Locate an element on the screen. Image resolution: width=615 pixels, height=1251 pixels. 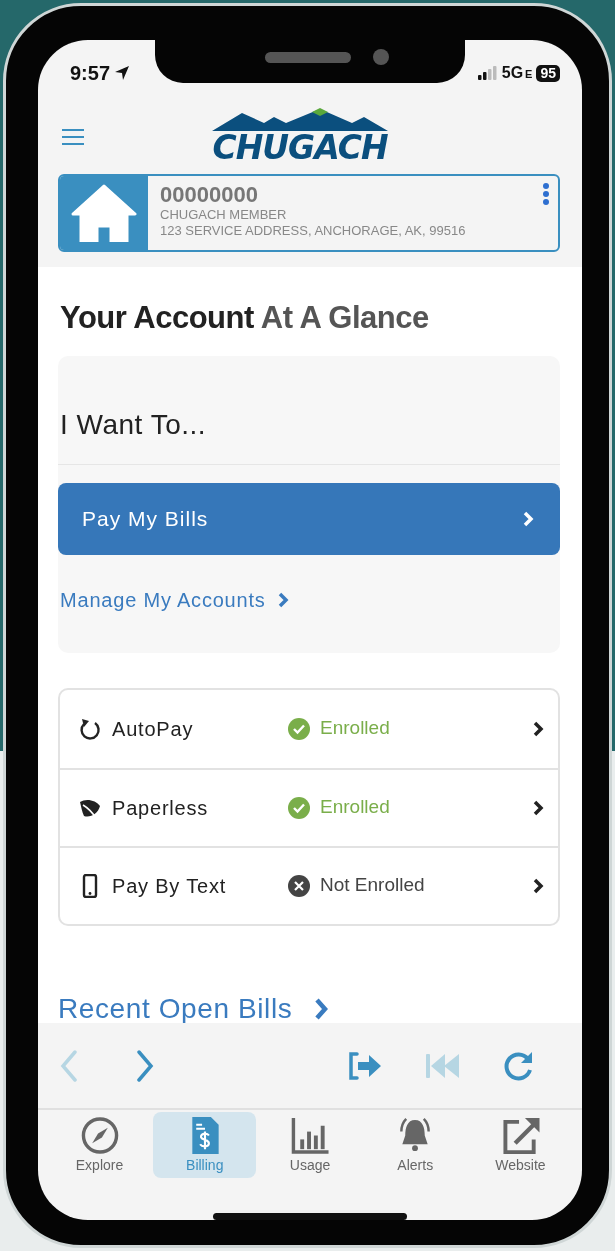
enrollment-row: AutoPay Enrolled is located at coordinates (309, 728).